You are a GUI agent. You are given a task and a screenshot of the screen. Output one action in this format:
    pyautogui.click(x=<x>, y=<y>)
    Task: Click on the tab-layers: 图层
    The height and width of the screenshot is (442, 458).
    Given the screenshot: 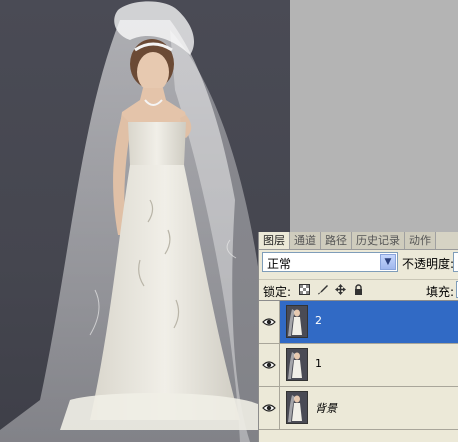 What is the action you would take?
    pyautogui.click(x=274, y=240)
    